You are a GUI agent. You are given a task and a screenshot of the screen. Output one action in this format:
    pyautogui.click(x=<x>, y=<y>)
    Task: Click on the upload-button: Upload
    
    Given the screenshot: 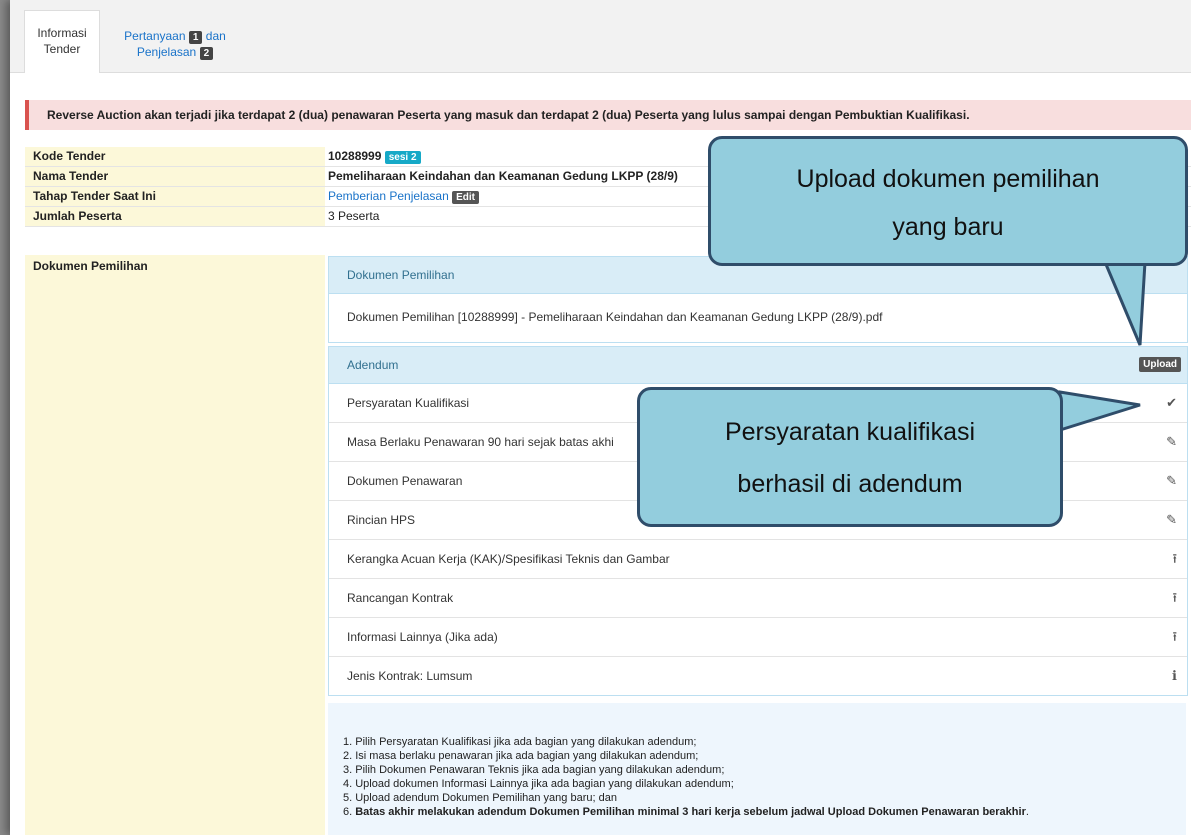 What is the action you would take?
    pyautogui.click(x=1160, y=364)
    